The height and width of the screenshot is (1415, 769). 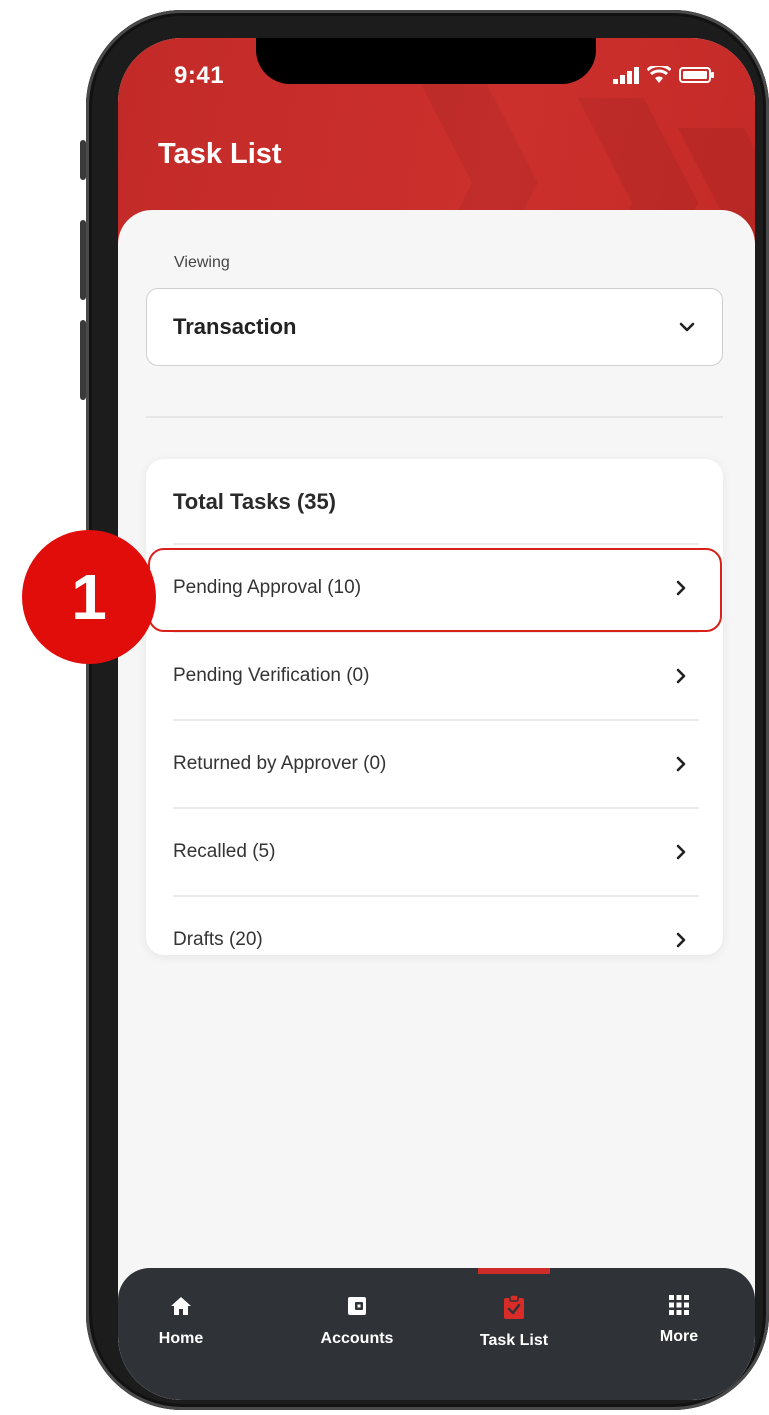 What do you see at coordinates (514, 1322) in the screenshot?
I see `tab-task-list: Task List` at bounding box center [514, 1322].